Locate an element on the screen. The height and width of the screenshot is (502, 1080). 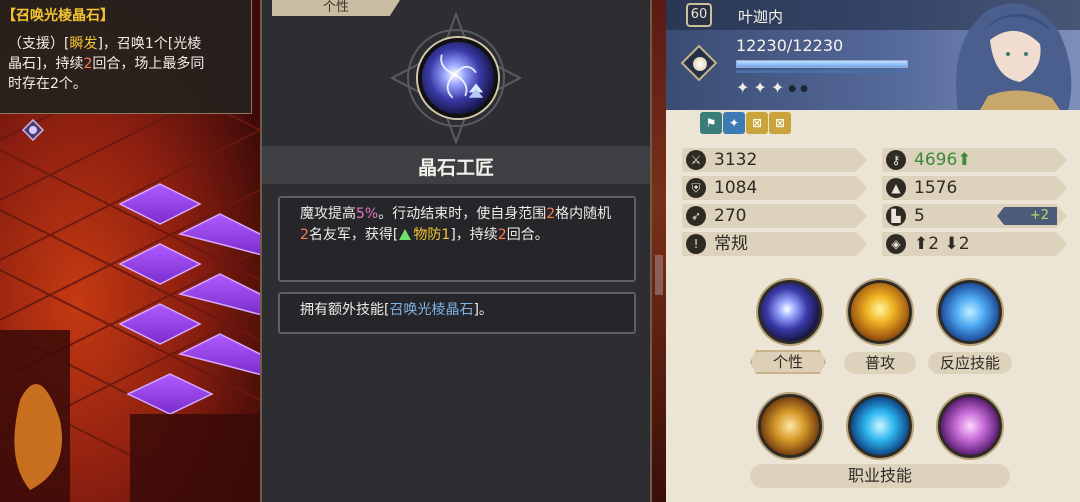
stat-defense: ⛨ 1084 is located at coordinates (774, 188).